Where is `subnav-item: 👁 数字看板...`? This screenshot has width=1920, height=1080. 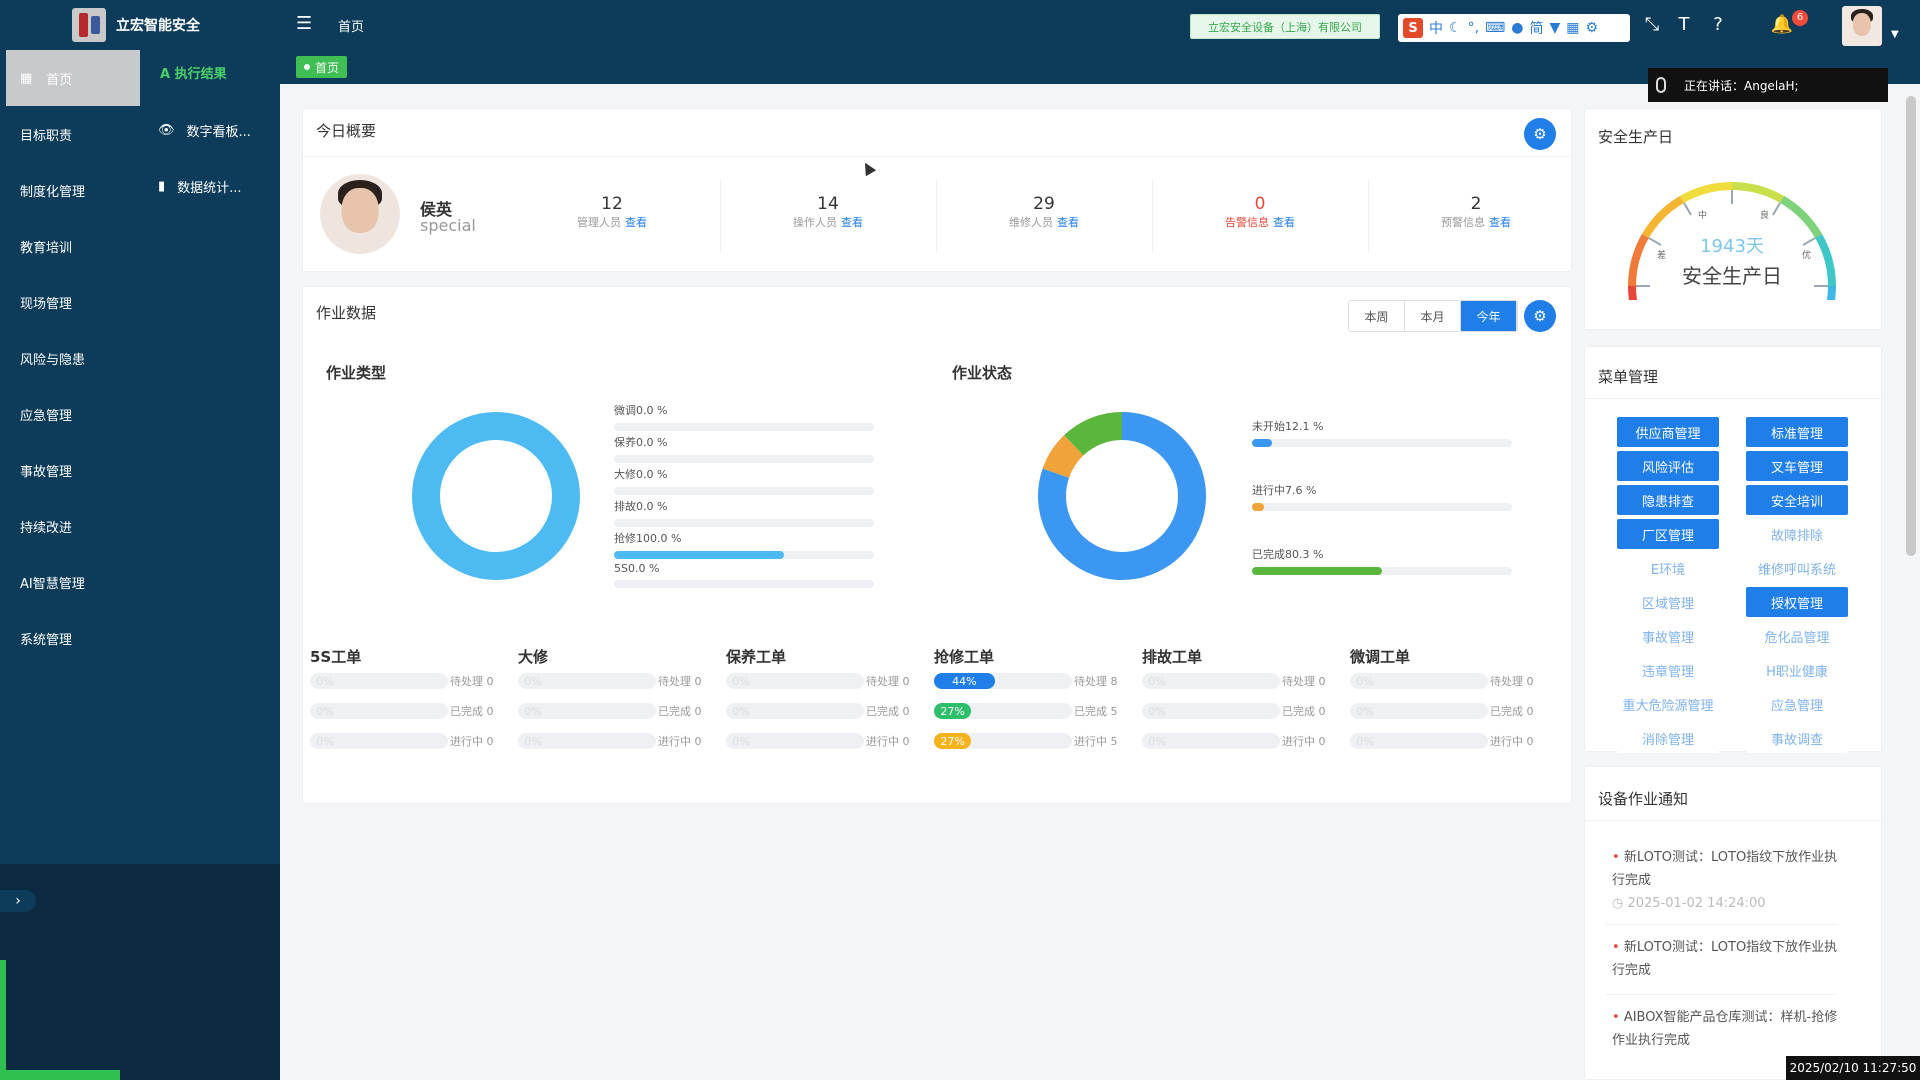
subnav-item: 👁 数字看板... is located at coordinates (210, 130).